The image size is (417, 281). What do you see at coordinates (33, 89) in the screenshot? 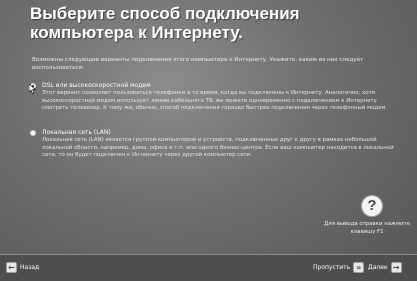
I see `mouse-cursor-icon` at bounding box center [33, 89].